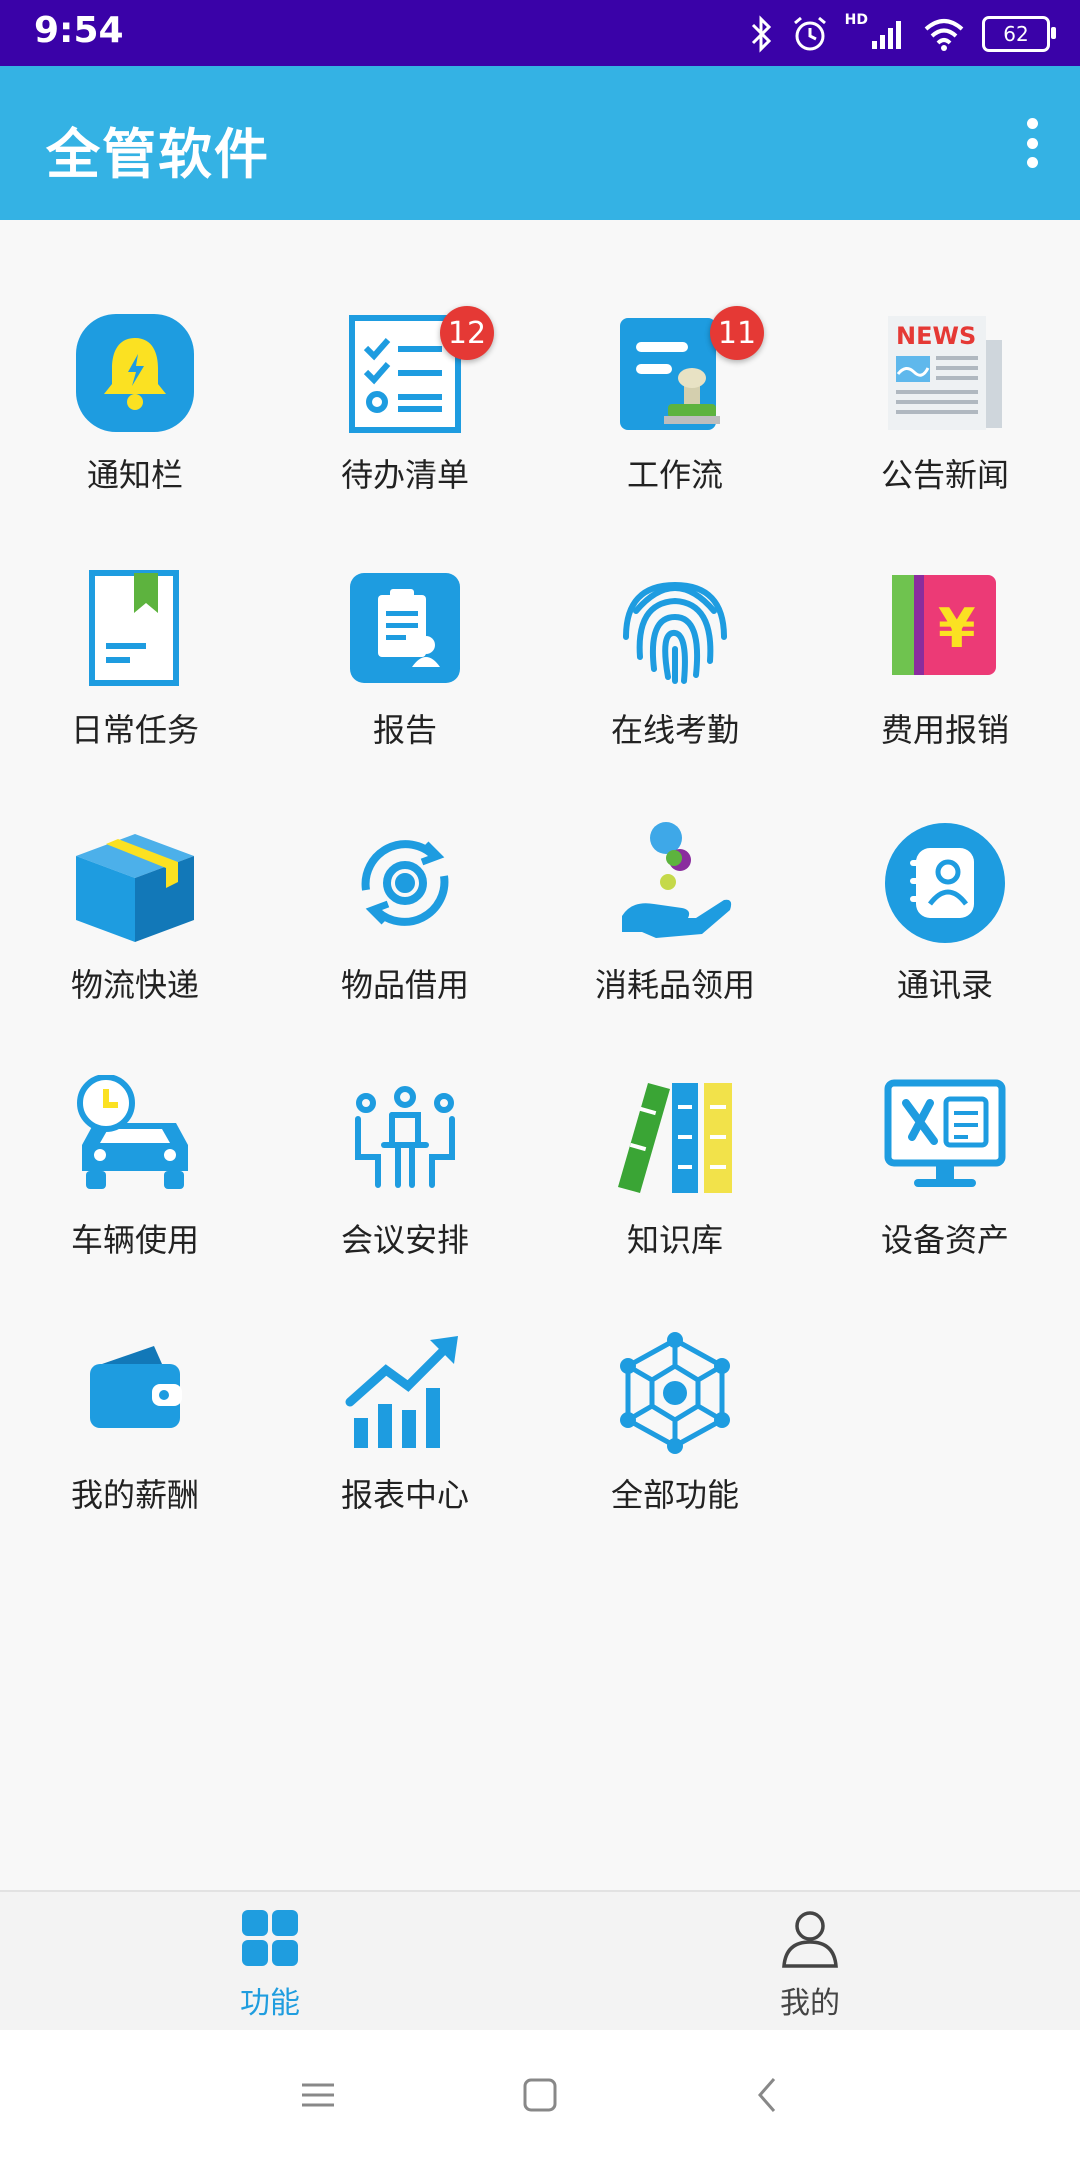 Image resolution: width=1080 pixels, height=2160 pixels. I want to click on books-icon, so click(675, 1138).